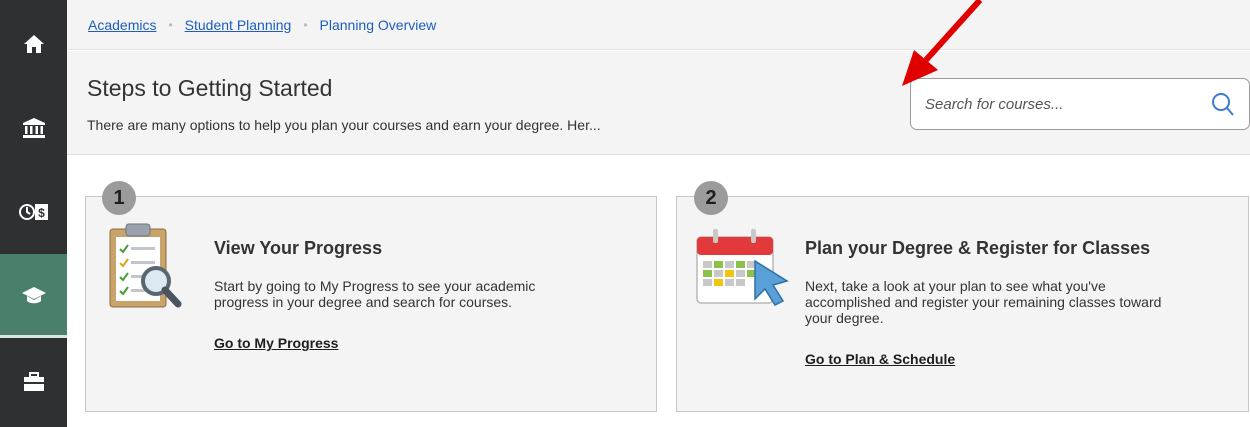  I want to click on page-title: Steps to Getting Started, so click(210, 88).